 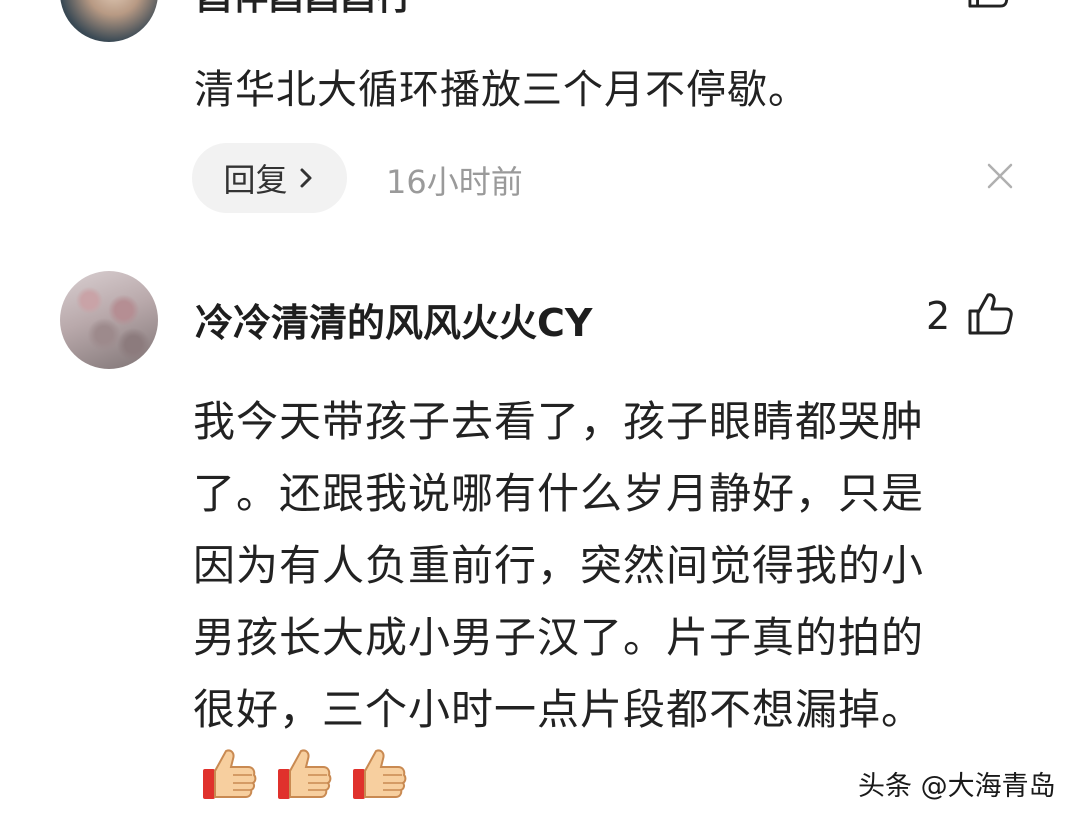 I want to click on comment-timestamp: 16小时前, so click(x=454, y=182).